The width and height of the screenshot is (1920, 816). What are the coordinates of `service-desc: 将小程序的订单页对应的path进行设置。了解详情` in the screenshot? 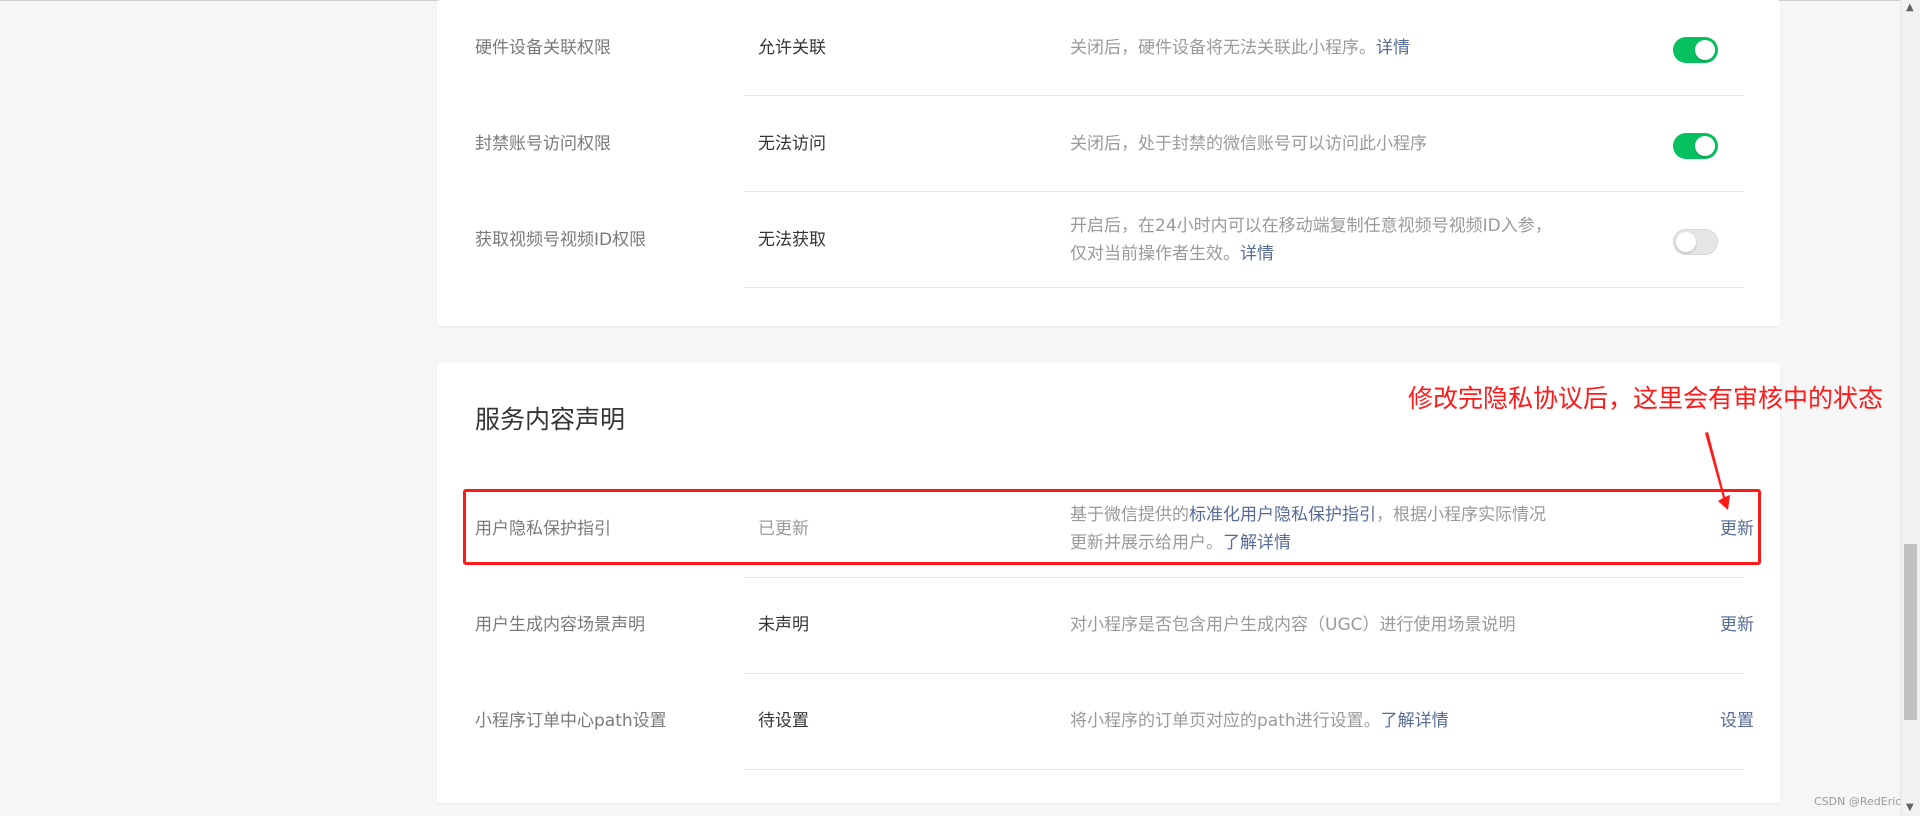 It's located at (1330, 721).